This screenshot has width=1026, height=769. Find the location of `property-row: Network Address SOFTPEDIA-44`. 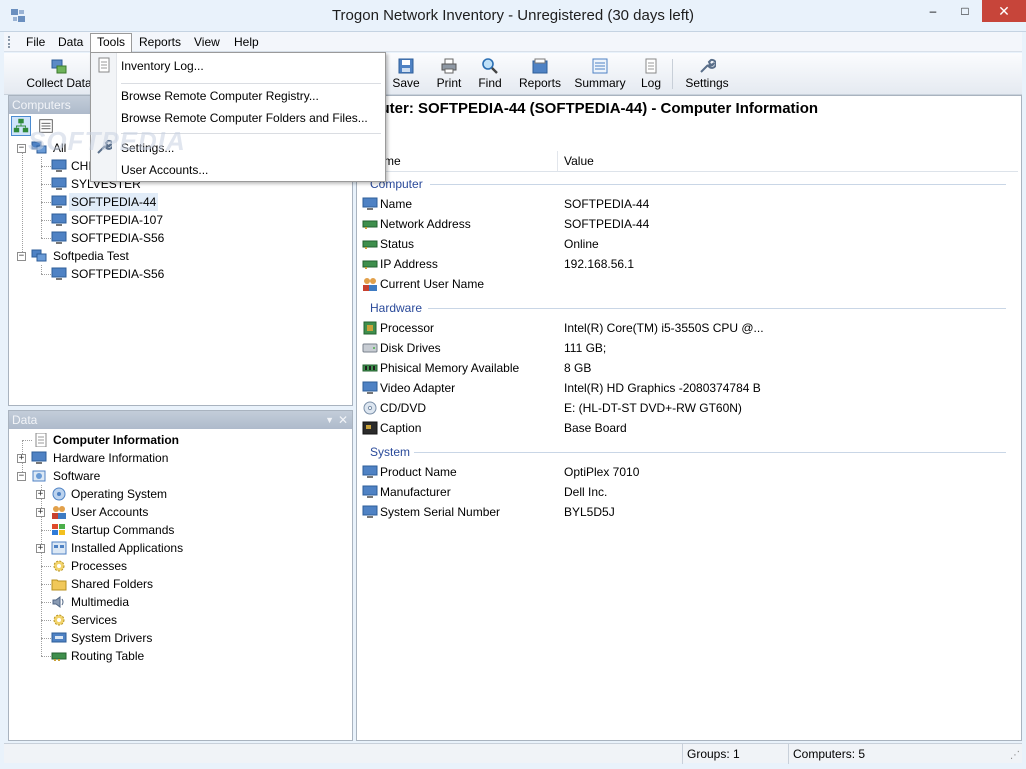

property-row: Network Address SOFTPEDIA-44 is located at coordinates (687, 224).